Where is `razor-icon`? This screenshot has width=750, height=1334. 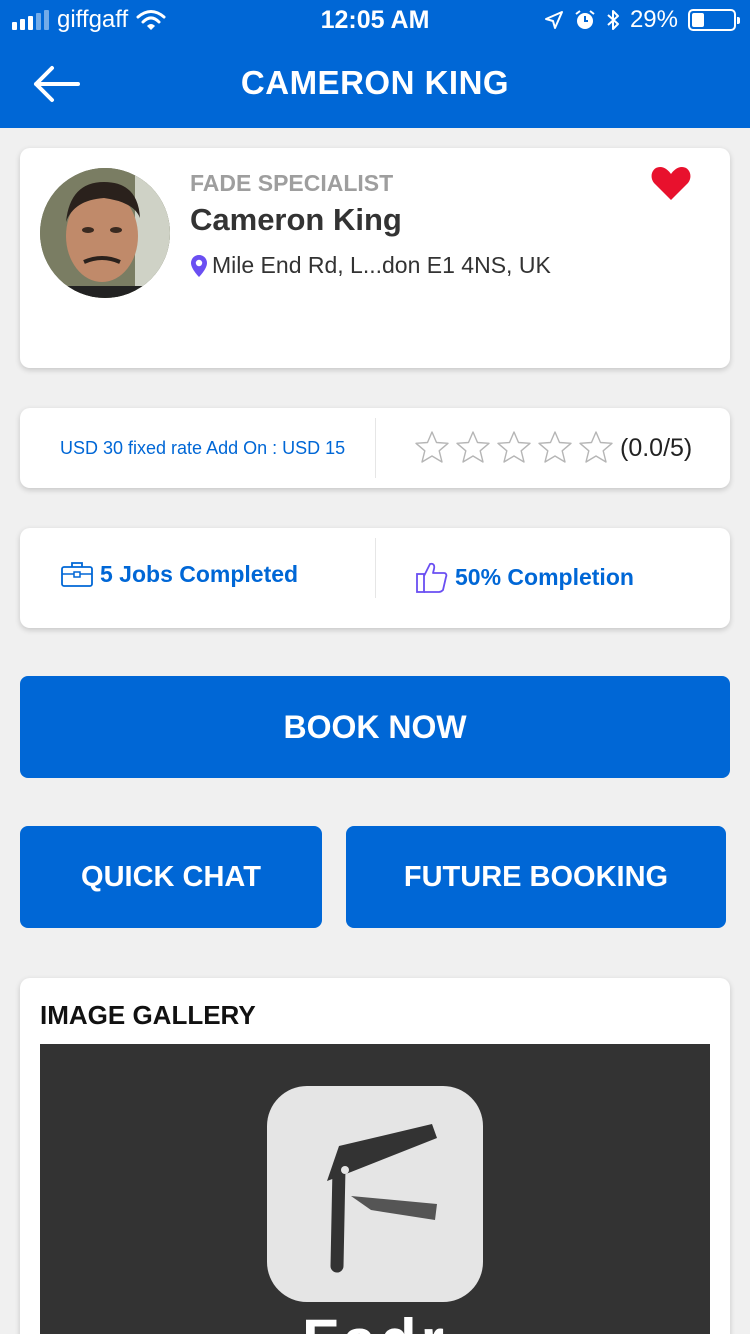
razor-icon is located at coordinates (382, 1198).